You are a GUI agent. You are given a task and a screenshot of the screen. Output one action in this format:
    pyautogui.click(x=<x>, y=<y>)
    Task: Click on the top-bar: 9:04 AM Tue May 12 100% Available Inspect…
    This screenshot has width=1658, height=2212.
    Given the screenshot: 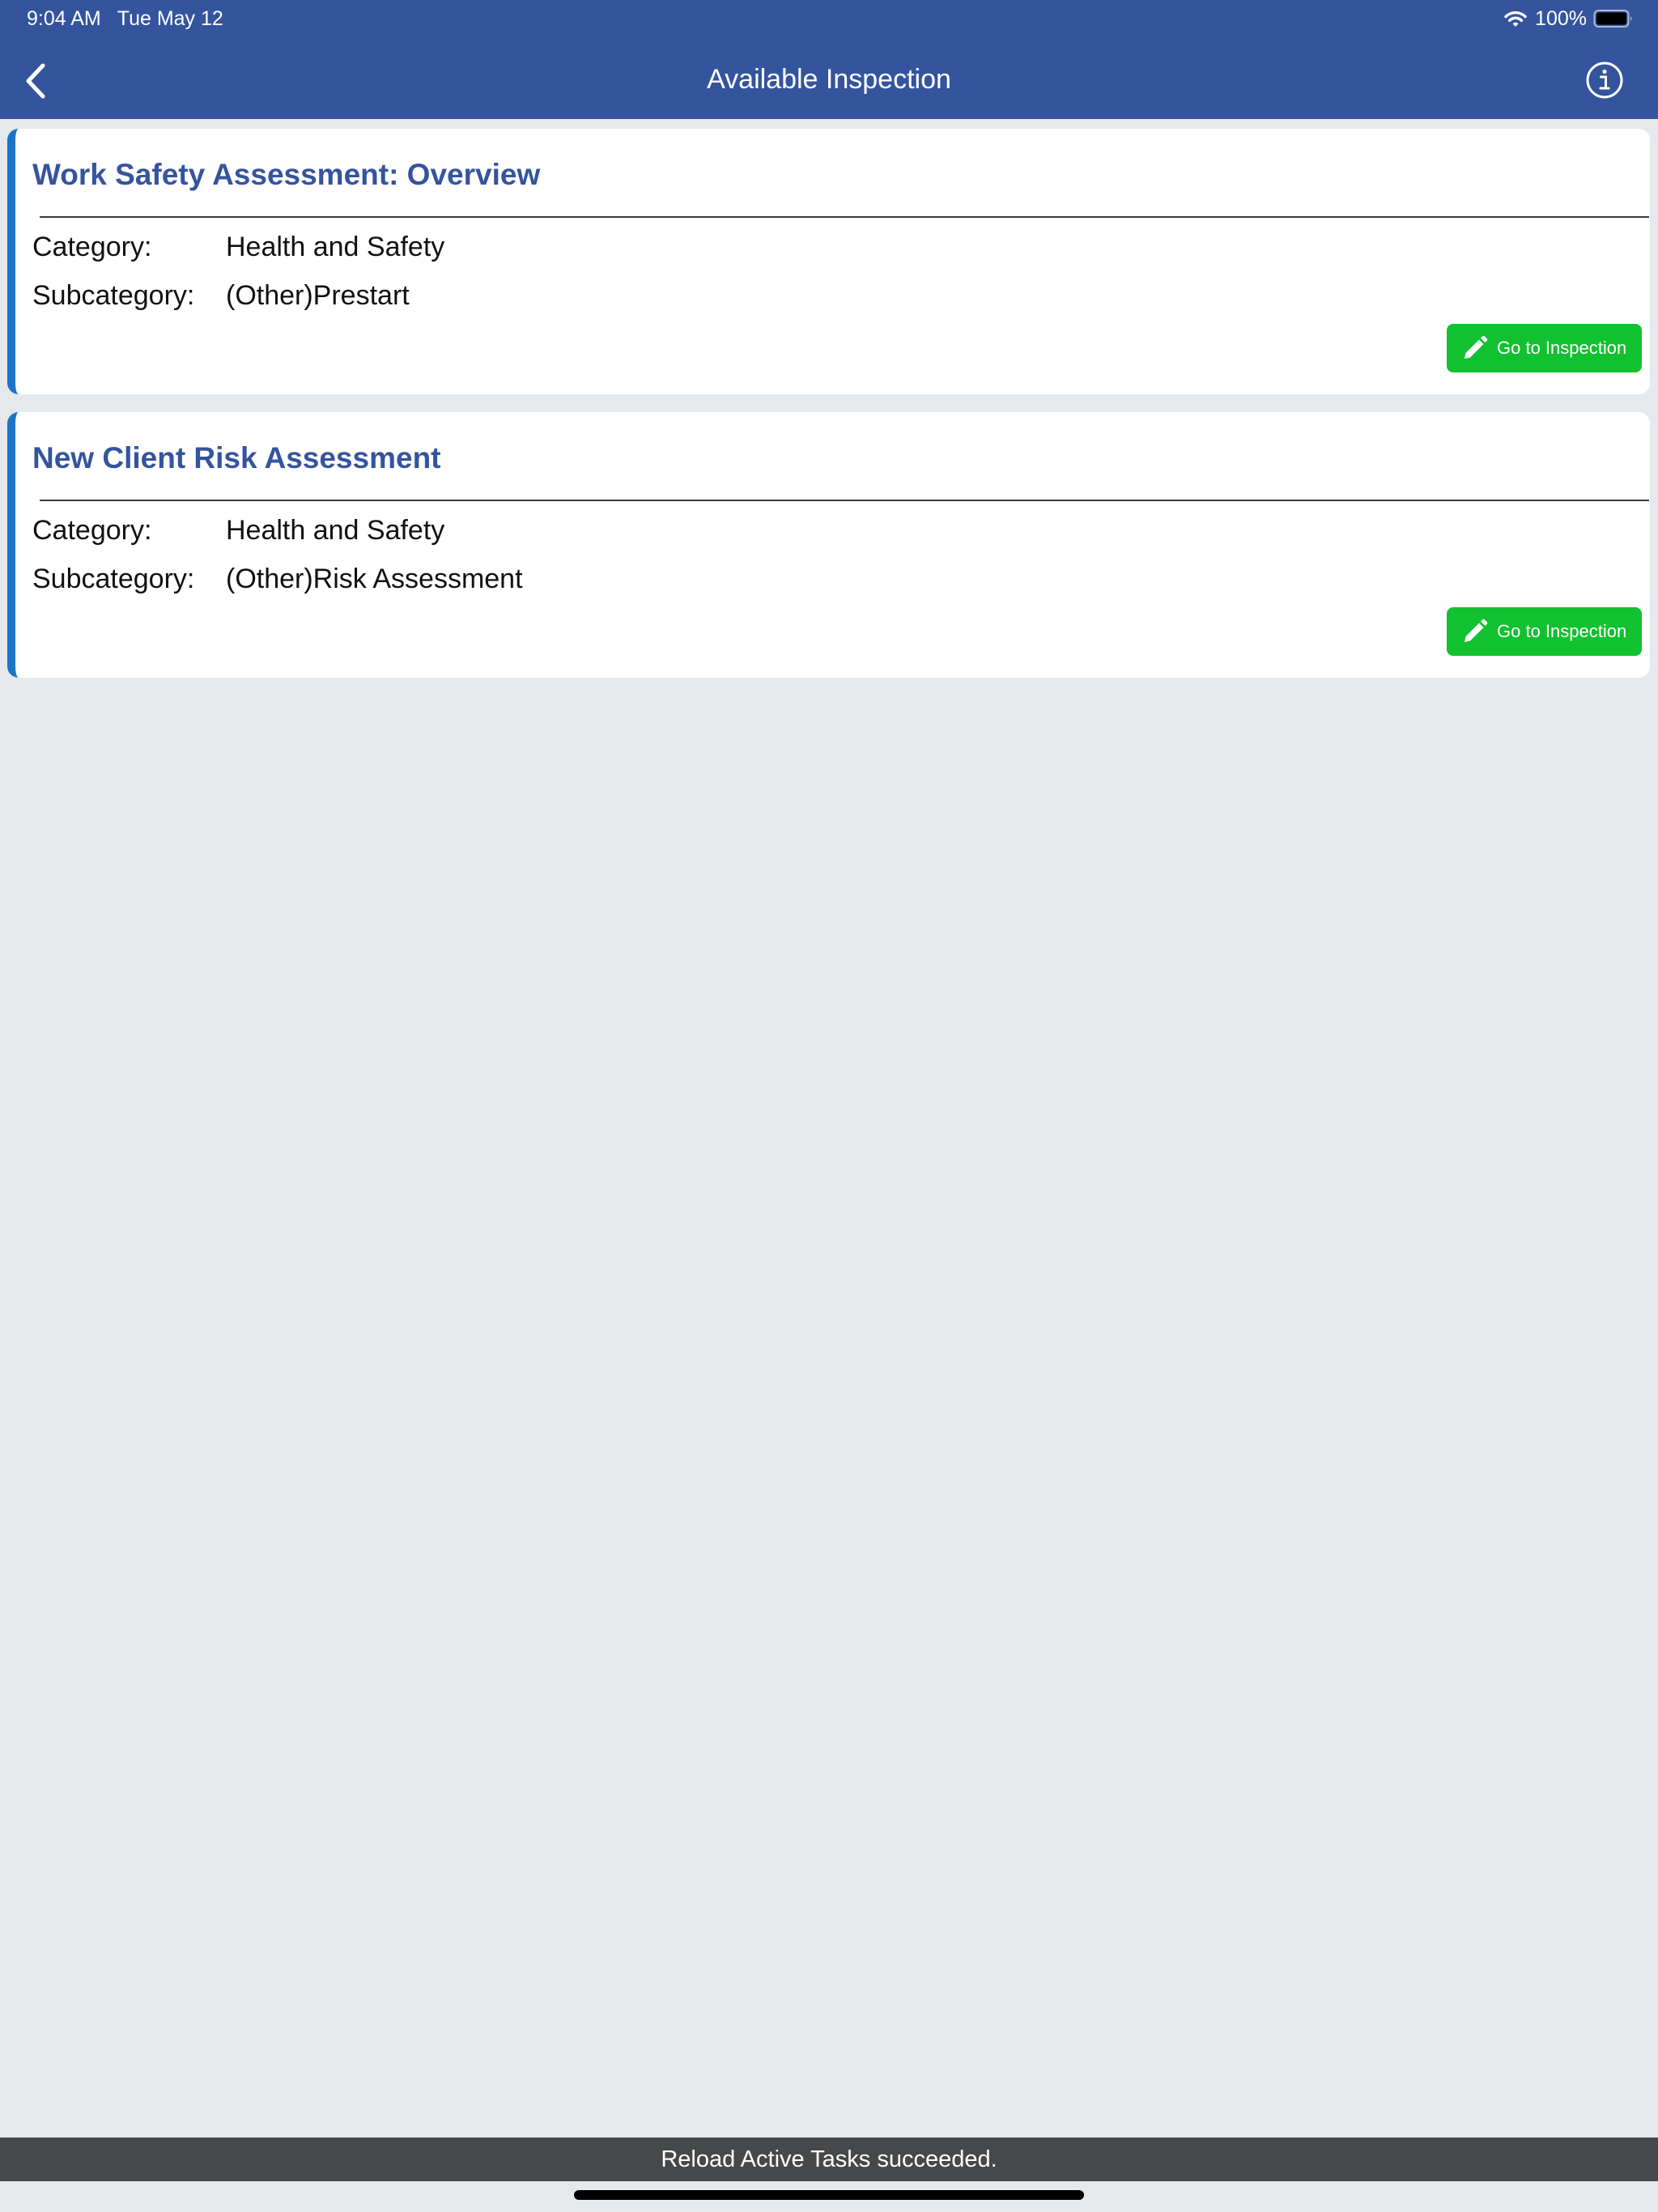 What is the action you would take?
    pyautogui.click(x=829, y=60)
    